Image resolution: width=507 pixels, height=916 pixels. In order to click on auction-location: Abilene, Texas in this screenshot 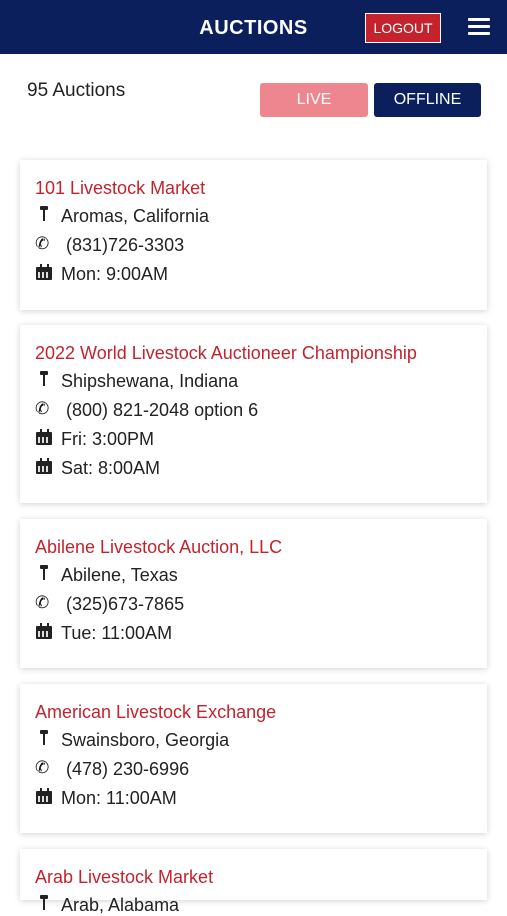, I will do `click(119, 575)`.